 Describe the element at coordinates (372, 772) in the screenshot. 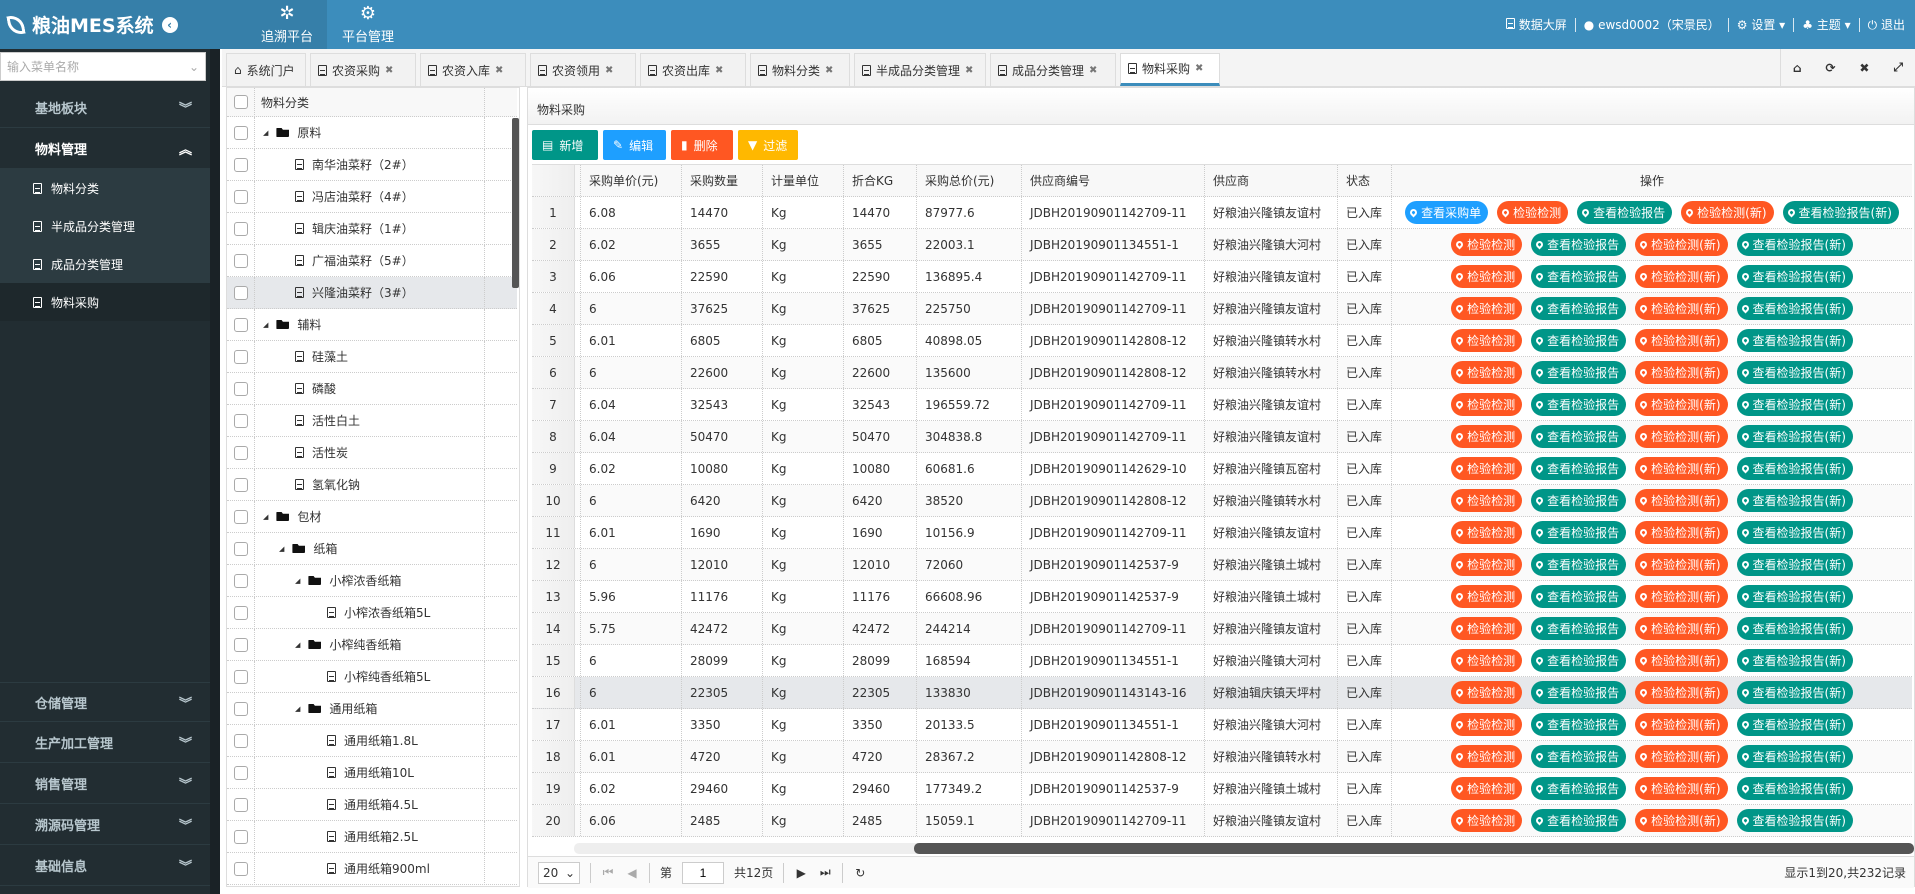

I see `tree-node: 通用纸箱10L` at that location.